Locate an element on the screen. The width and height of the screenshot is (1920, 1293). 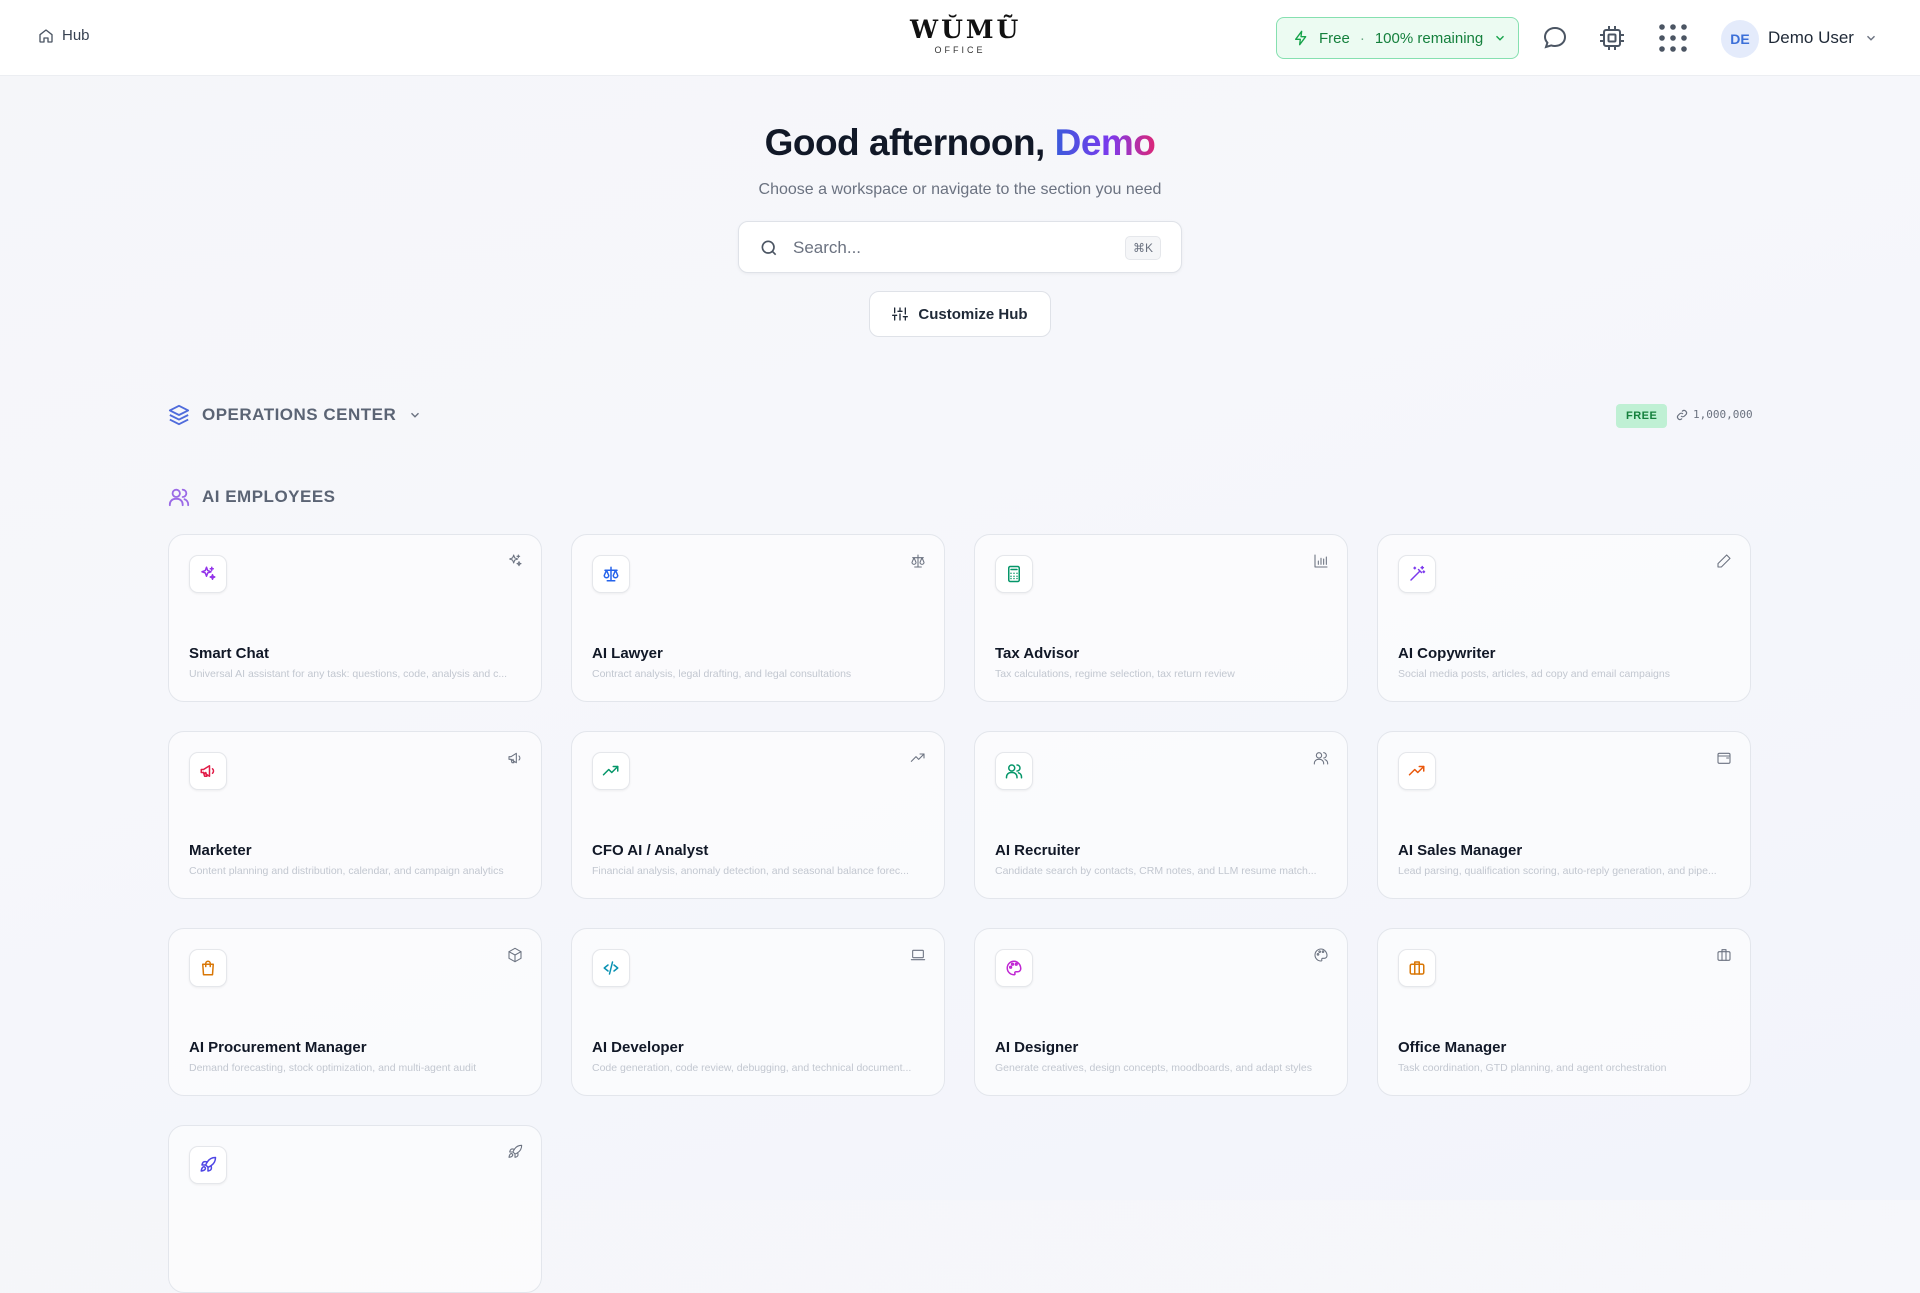
wand-icon is located at coordinates (1418, 573).